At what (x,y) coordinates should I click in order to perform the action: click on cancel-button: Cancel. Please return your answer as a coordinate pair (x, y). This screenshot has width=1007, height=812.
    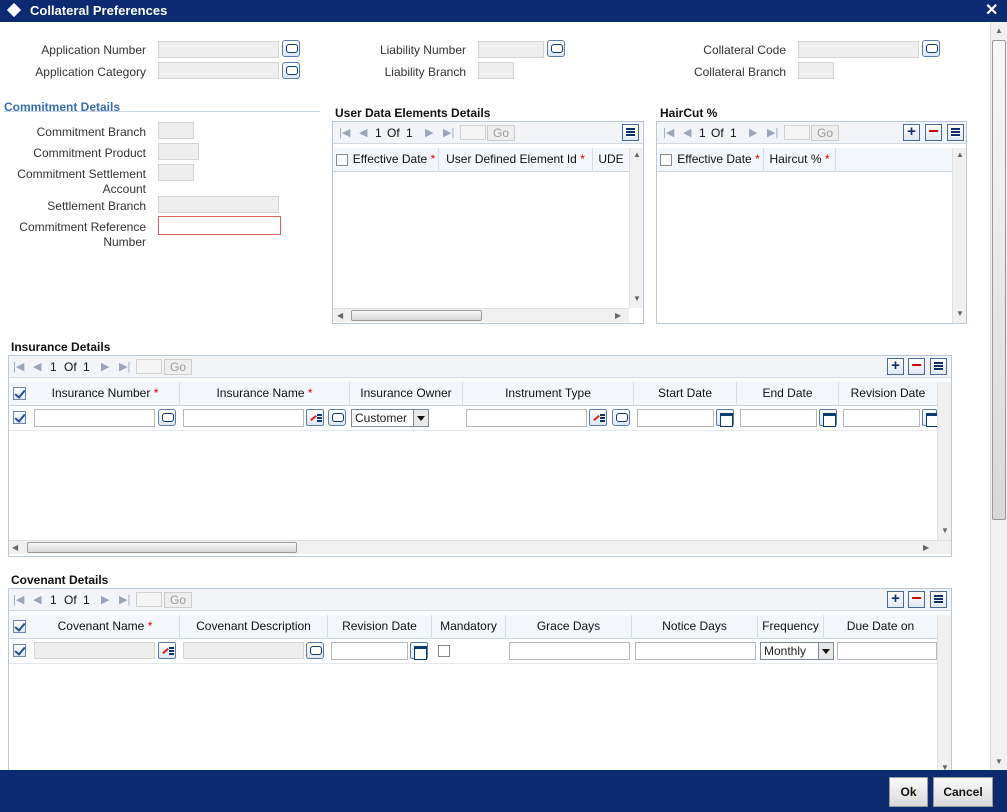
    Looking at the image, I should click on (963, 792).